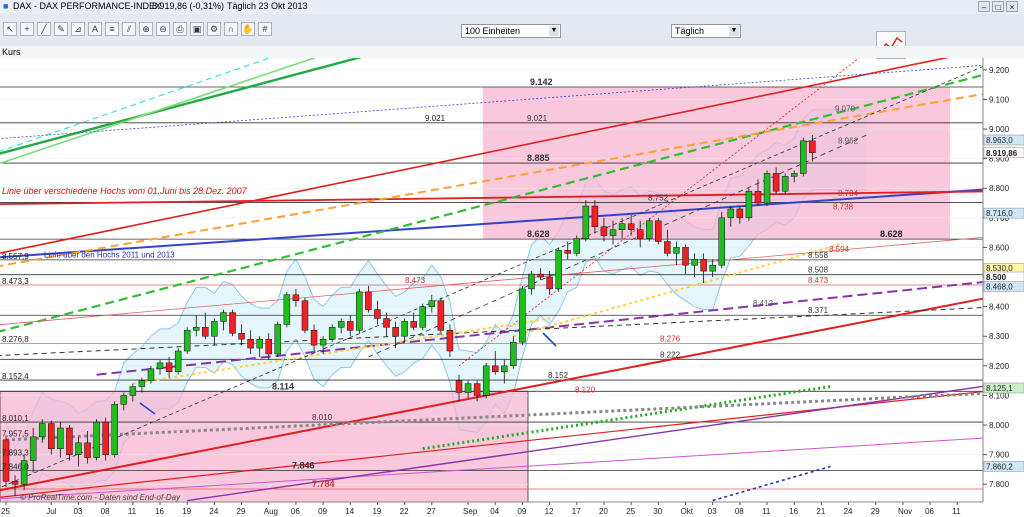  I want to click on magnet-icon: ∩, so click(231, 29).